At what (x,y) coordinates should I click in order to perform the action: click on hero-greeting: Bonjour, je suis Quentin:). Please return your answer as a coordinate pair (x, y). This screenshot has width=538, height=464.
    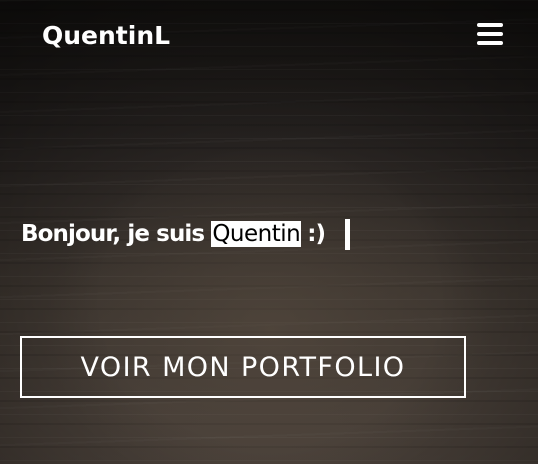
    Looking at the image, I should click on (186, 234).